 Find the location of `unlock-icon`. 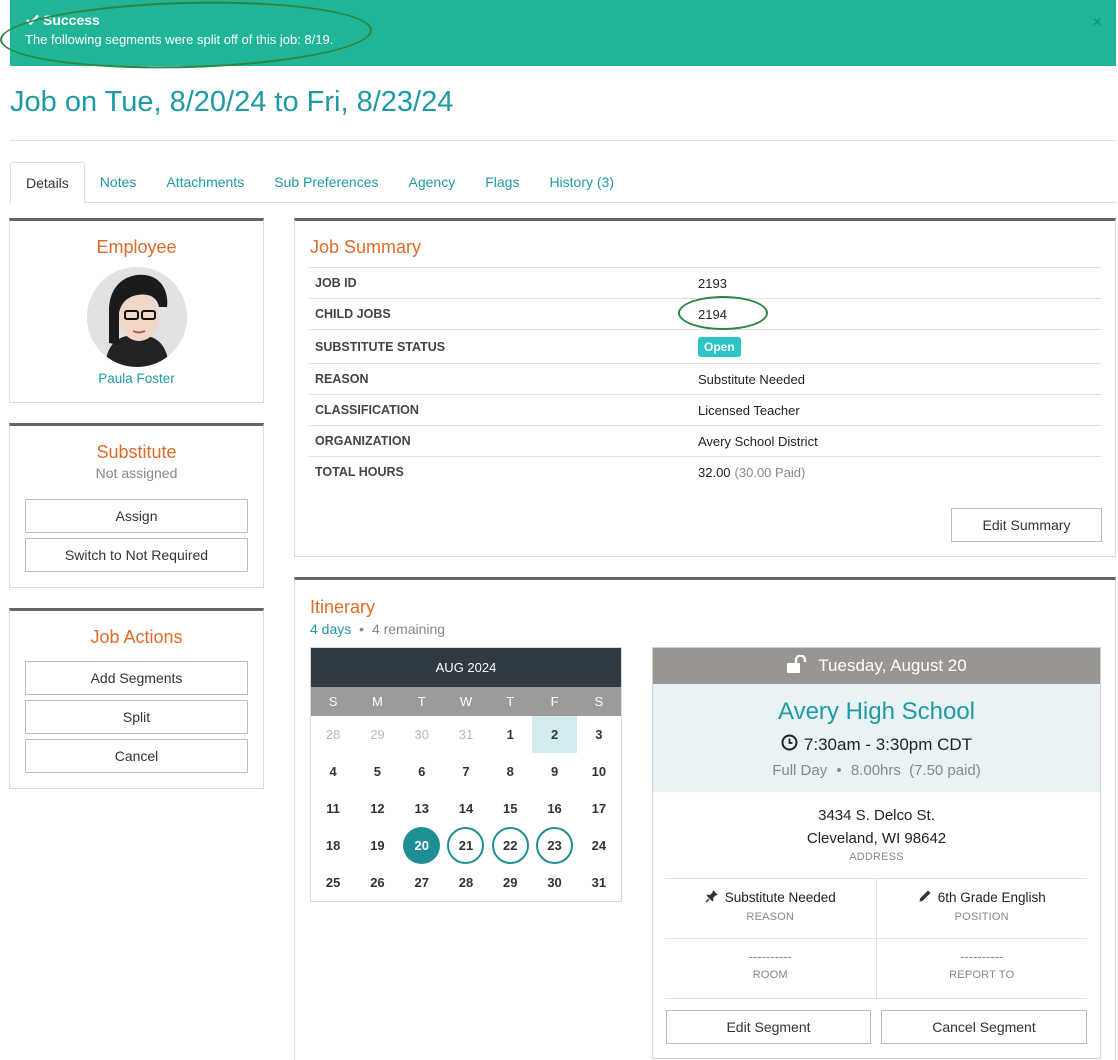

unlock-icon is located at coordinates (797, 665).